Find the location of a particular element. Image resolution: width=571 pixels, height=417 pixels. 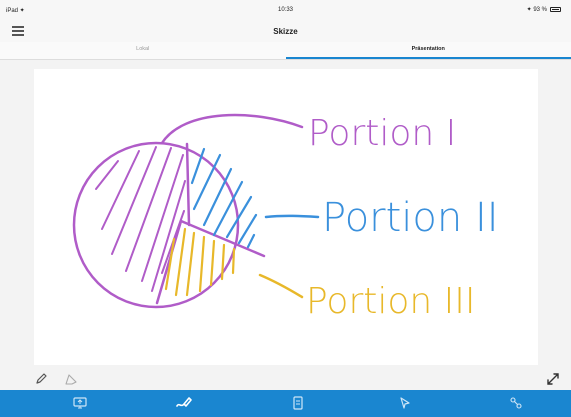

status-bar: iPad ✦ 10:33 ✦ 93 % is located at coordinates (285, 10).